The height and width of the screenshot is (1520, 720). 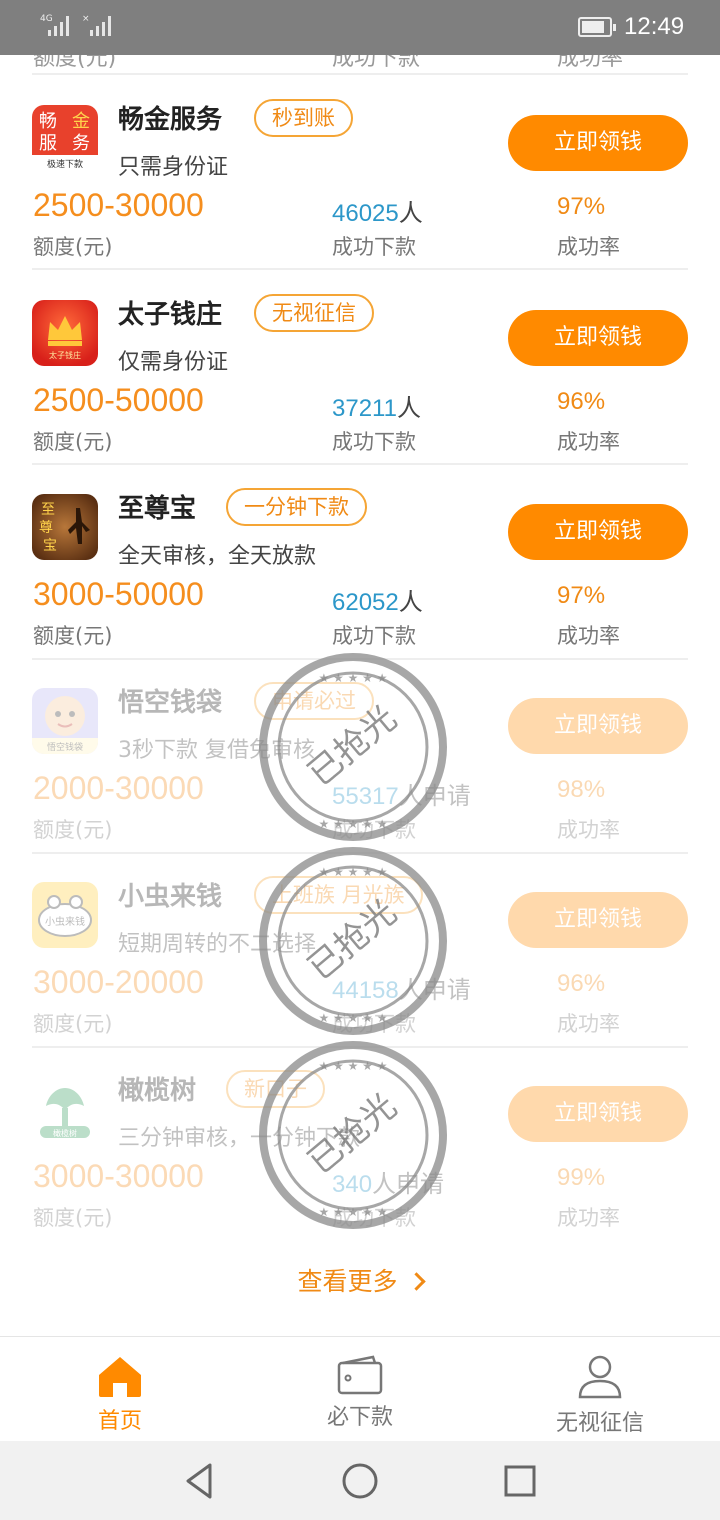 I want to click on bottom-tab-bar: 首页 必下款 无视征信, so click(x=360, y=1388).